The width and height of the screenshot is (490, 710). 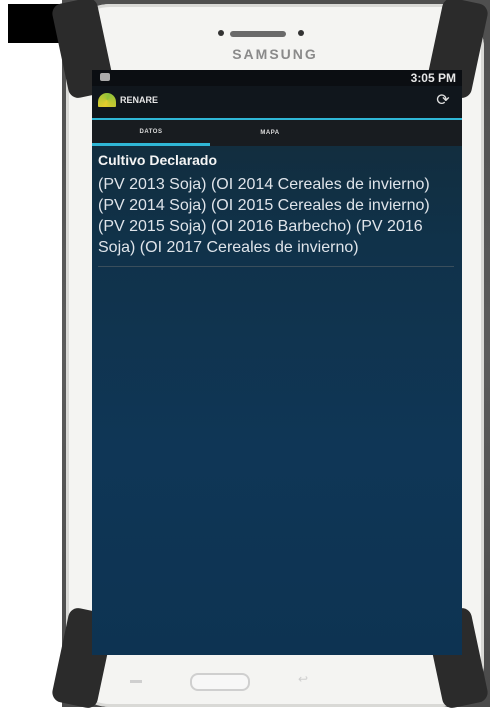 I want to click on tab-datos: DATOS, so click(x=151, y=133).